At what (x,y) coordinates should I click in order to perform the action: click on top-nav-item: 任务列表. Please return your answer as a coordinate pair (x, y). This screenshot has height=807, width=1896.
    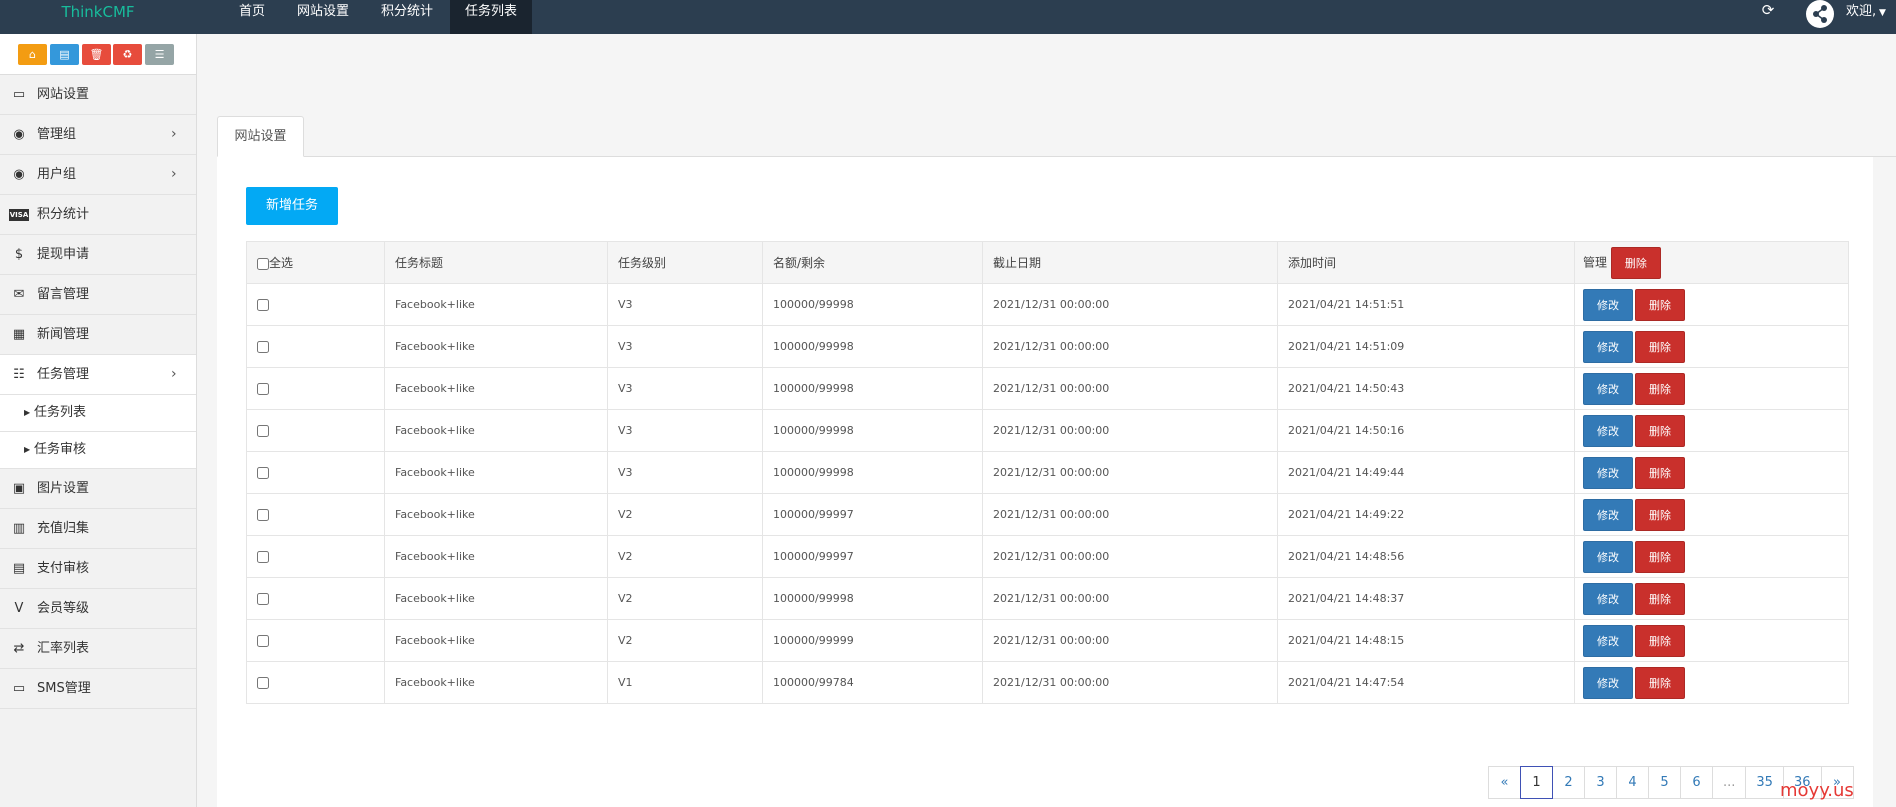
    Looking at the image, I should click on (491, 17).